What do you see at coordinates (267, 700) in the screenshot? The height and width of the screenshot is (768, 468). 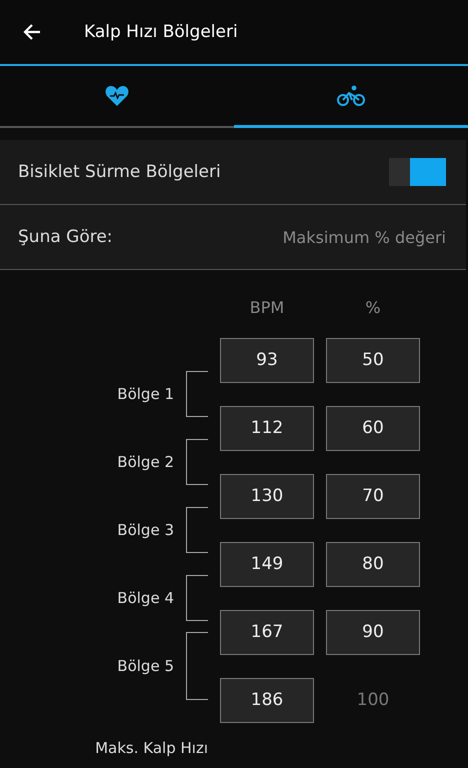 I see `bpm-field: 186` at bounding box center [267, 700].